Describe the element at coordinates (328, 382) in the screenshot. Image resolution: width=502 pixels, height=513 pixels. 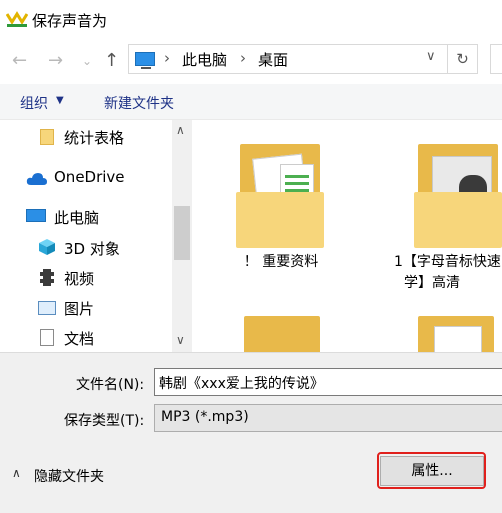
I see `filename-input: 韩剧《xxx爱上我的传说》` at that location.